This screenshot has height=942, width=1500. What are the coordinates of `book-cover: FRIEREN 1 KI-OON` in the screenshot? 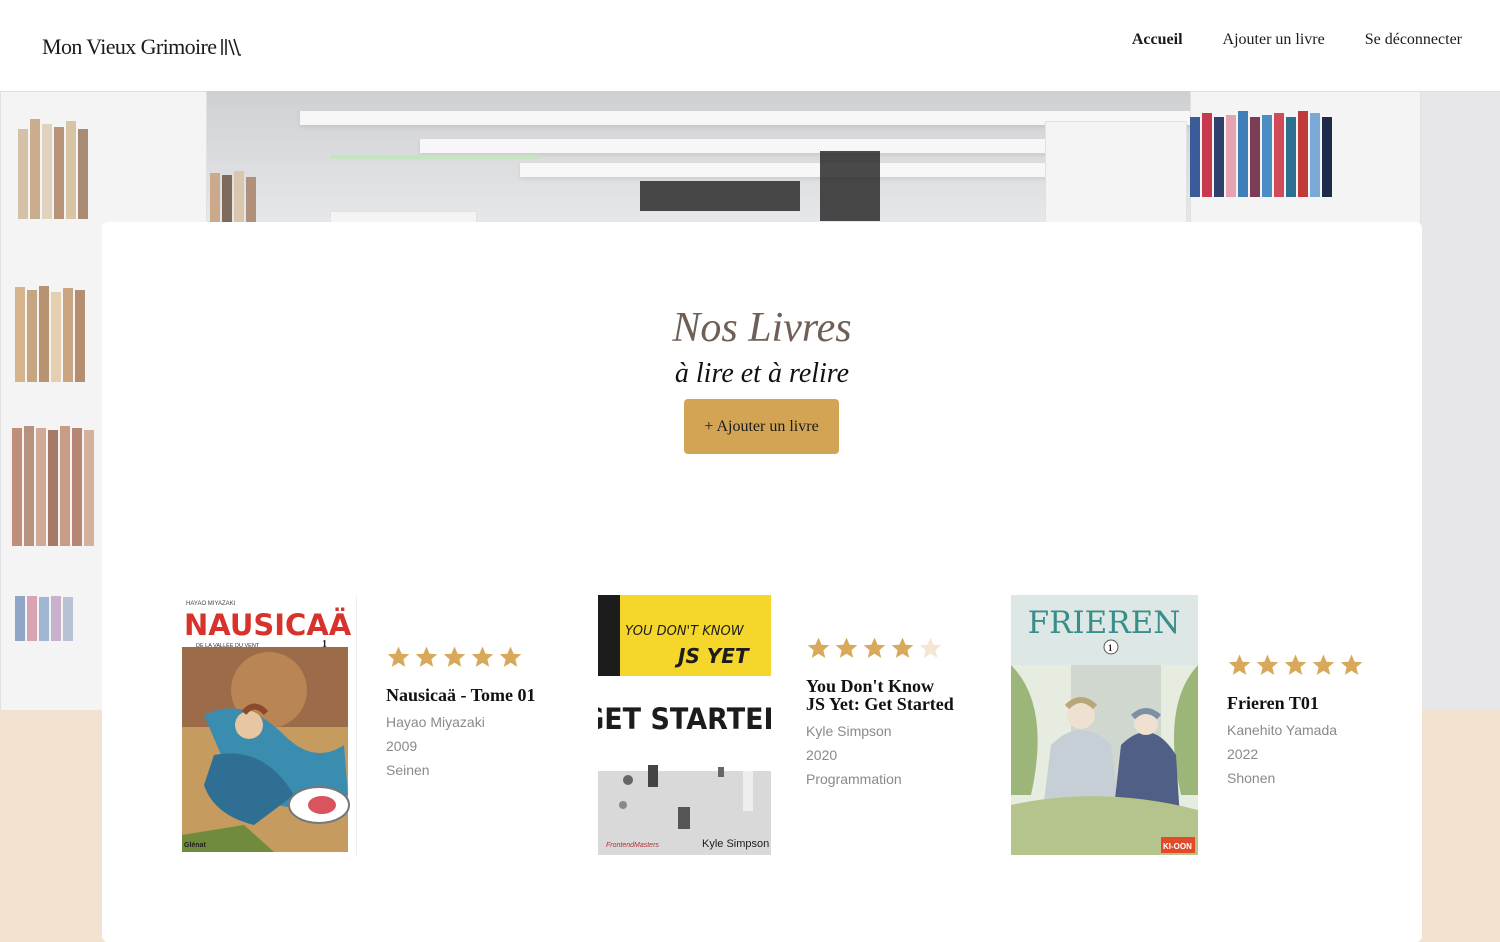 It's located at (1104, 725).